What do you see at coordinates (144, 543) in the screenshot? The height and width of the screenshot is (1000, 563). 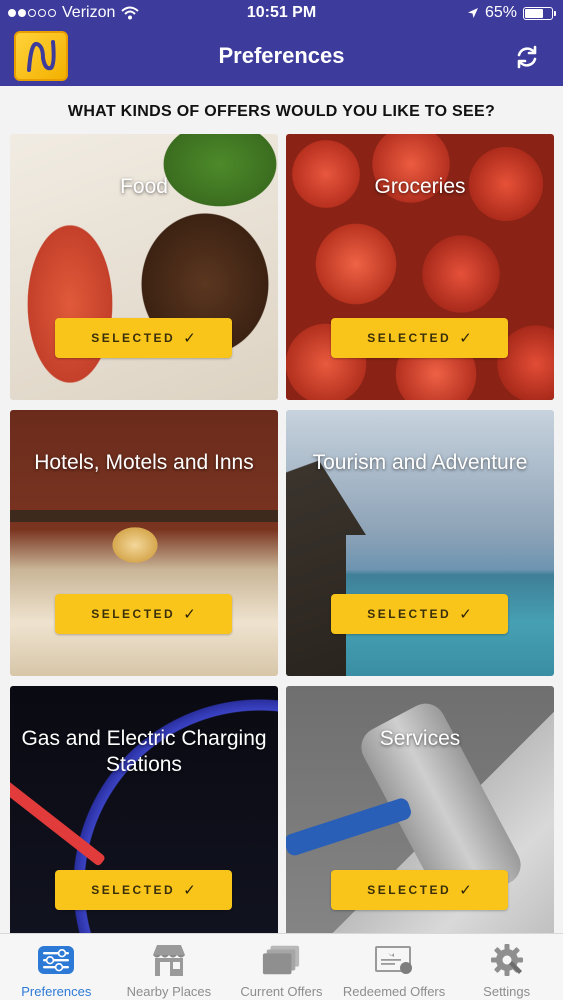 I see `category-tile-hotels: Hotels, Motels and Inns SELECTED ✓` at bounding box center [144, 543].